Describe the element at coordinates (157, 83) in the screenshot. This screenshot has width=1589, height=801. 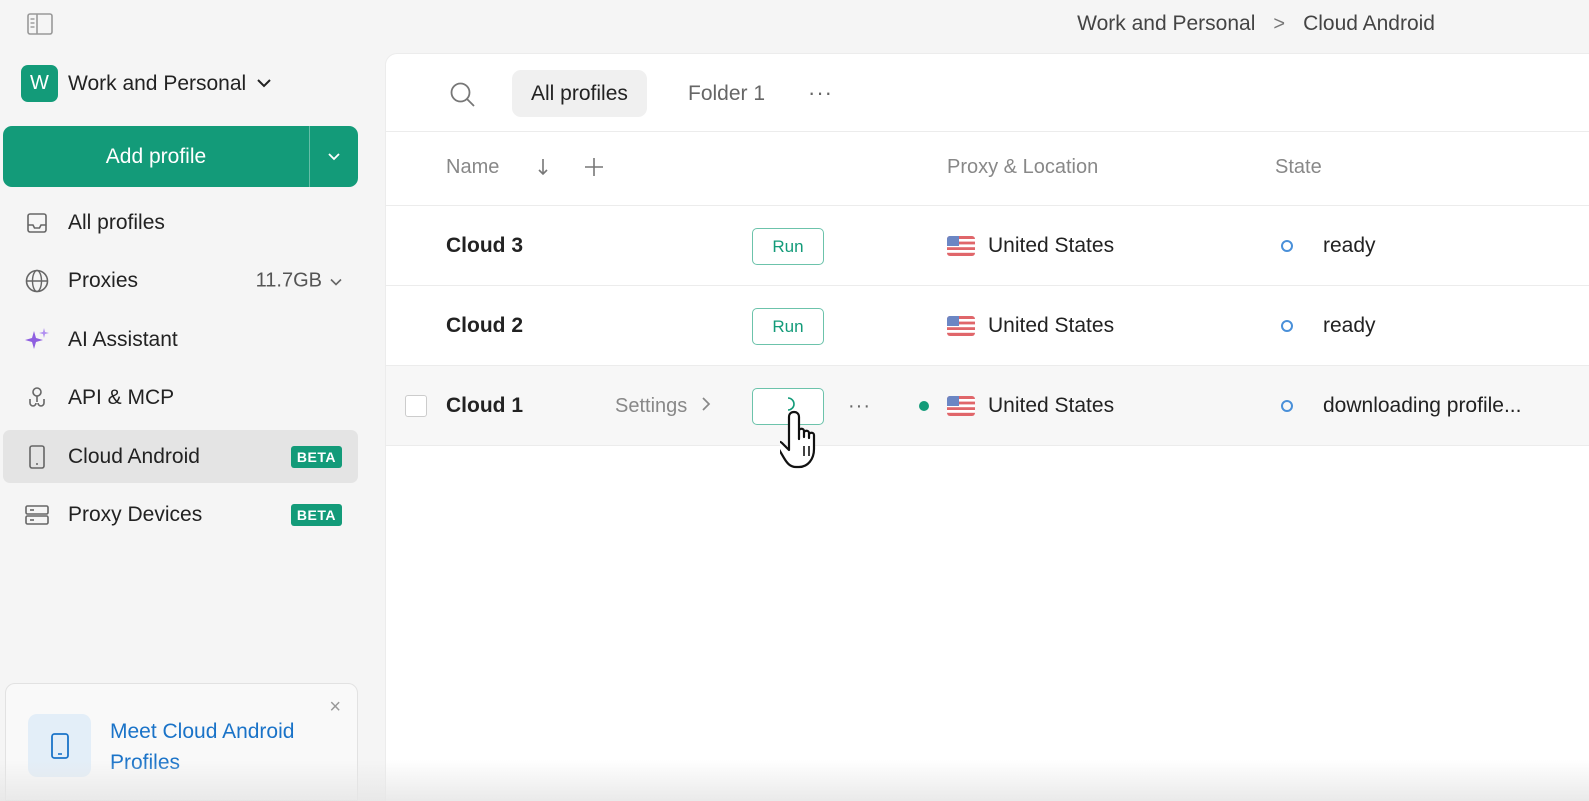
I see `workspace-name: Work and Personal` at that location.